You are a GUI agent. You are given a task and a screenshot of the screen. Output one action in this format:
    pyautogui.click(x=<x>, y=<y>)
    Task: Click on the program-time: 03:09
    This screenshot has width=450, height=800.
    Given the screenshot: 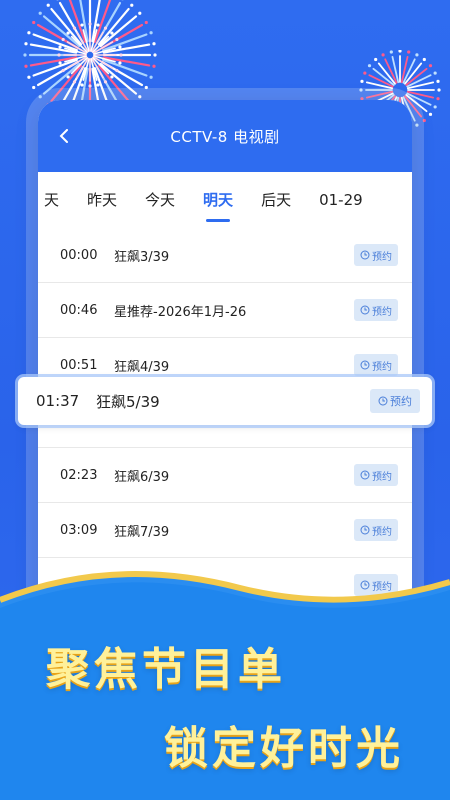 What is the action you would take?
    pyautogui.click(x=79, y=530)
    